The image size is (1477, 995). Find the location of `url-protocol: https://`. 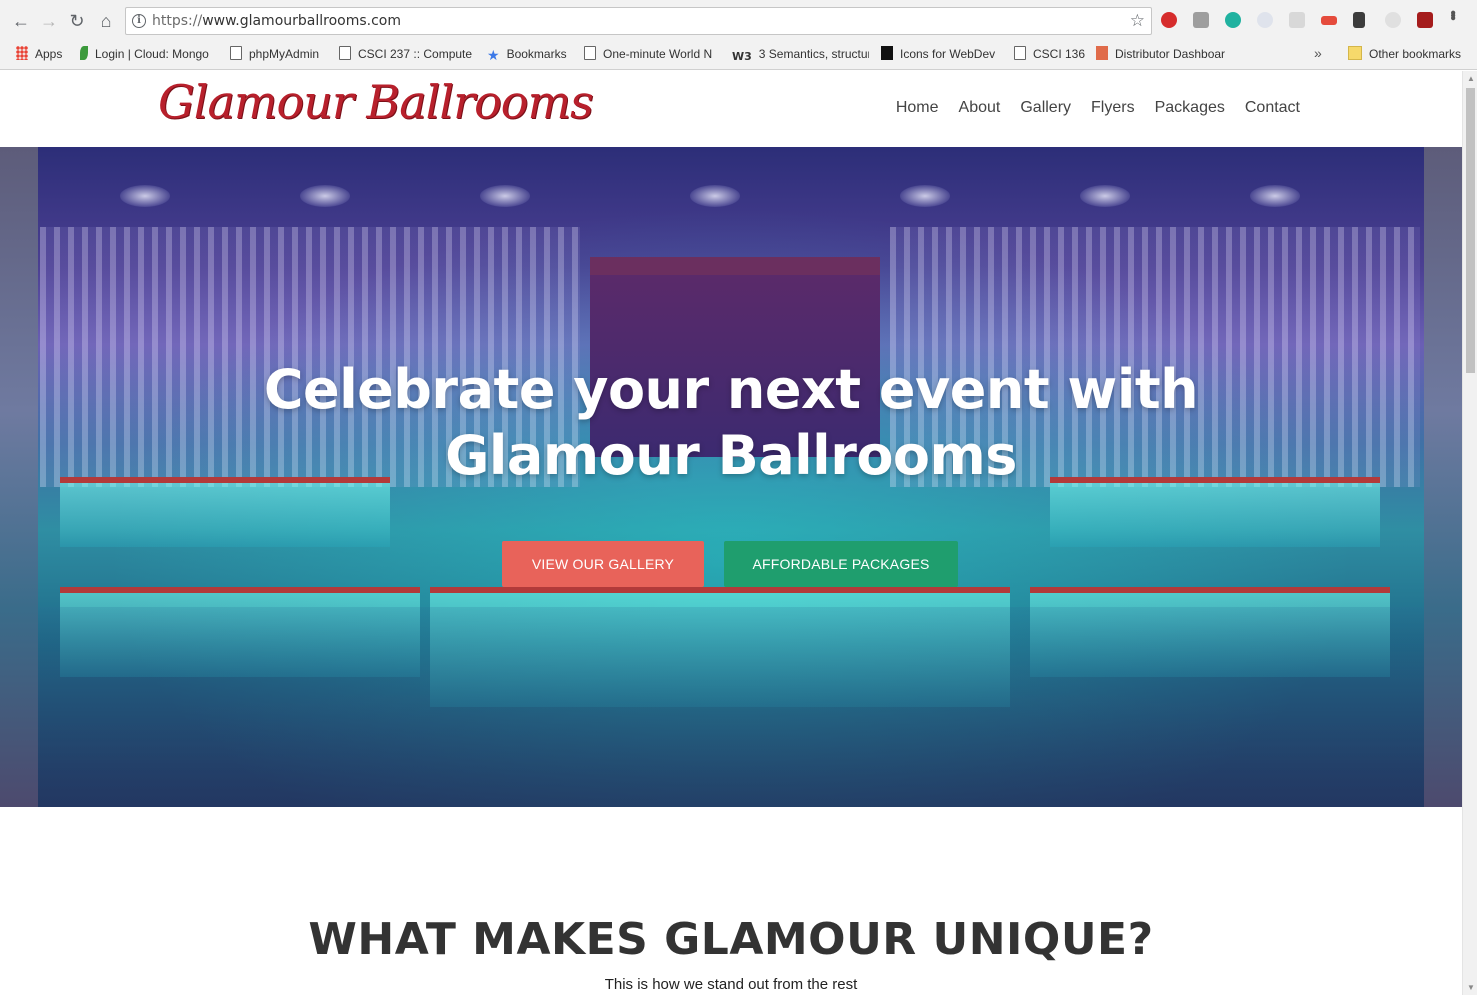

url-protocol: https:// is located at coordinates (177, 21).